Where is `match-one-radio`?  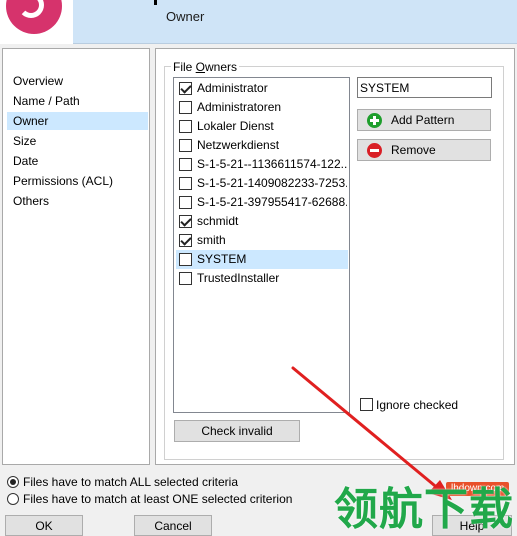 match-one-radio is located at coordinates (13, 499).